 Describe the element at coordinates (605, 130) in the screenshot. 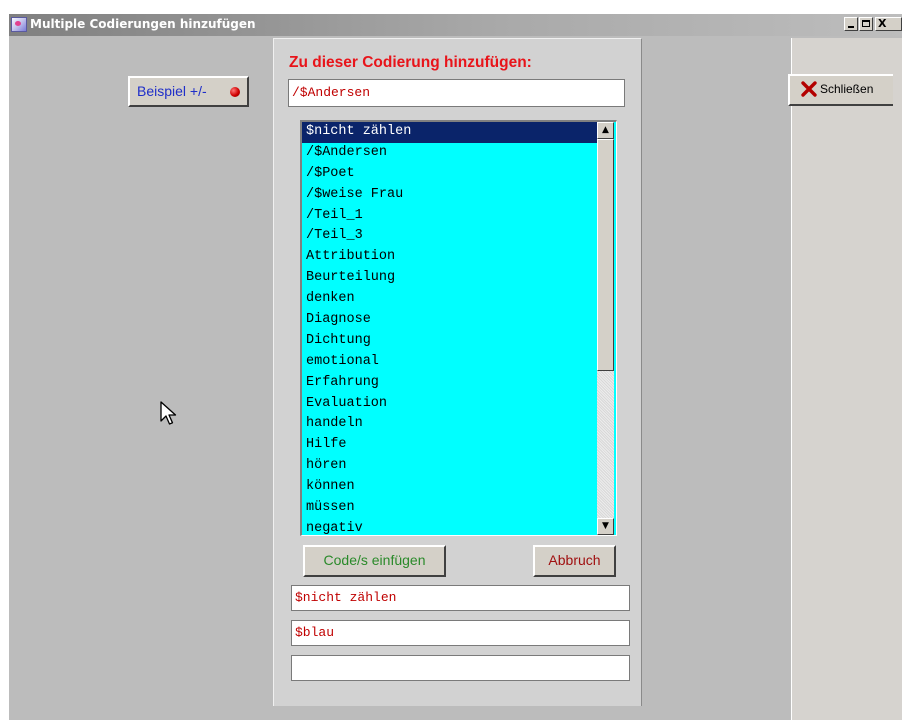

I see `scroll-up-arrow-icon: ▲` at that location.